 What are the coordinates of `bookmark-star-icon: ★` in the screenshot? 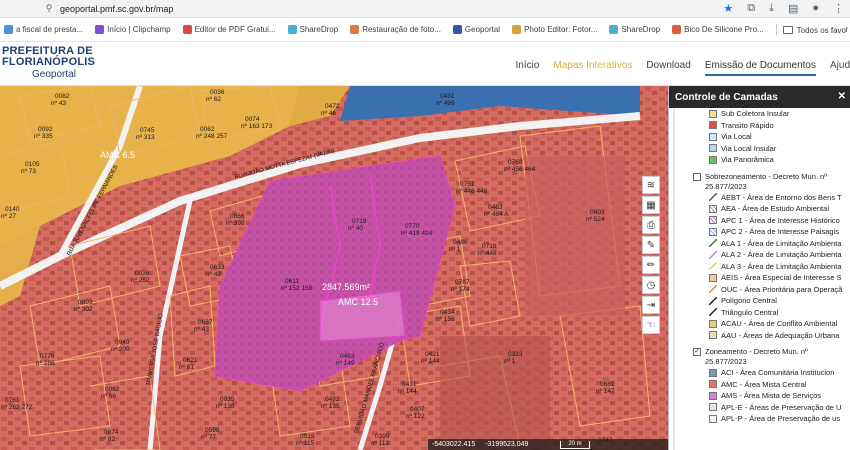 It's located at (728, 8).